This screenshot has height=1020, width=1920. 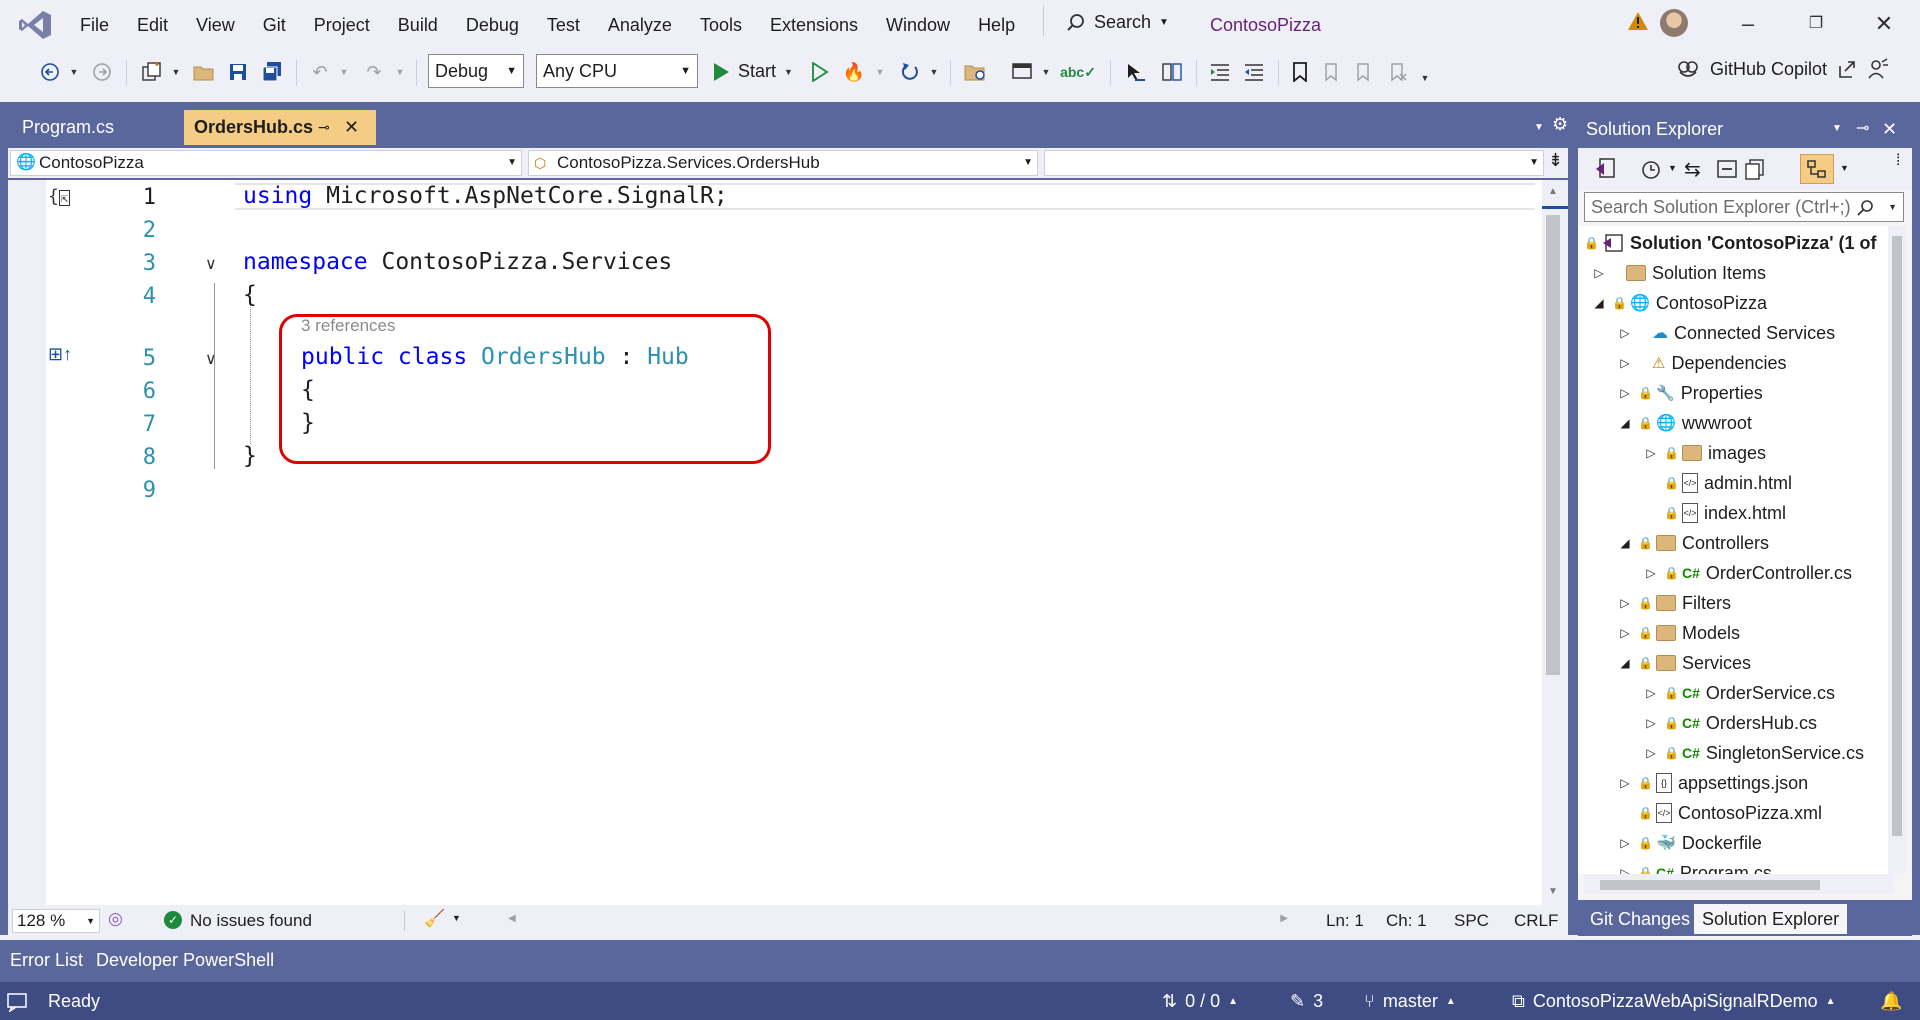 I want to click on spell-check-icon: abc✓, so click(x=1078, y=72).